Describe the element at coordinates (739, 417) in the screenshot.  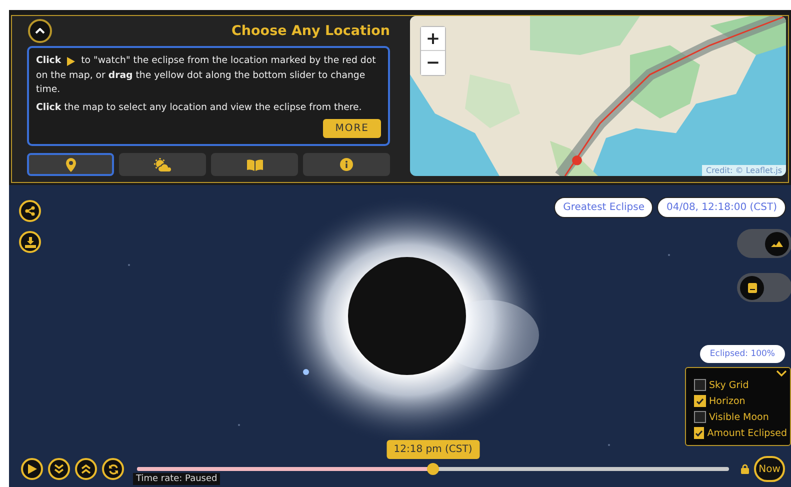
I see `option-label: Visible Moon` at that location.